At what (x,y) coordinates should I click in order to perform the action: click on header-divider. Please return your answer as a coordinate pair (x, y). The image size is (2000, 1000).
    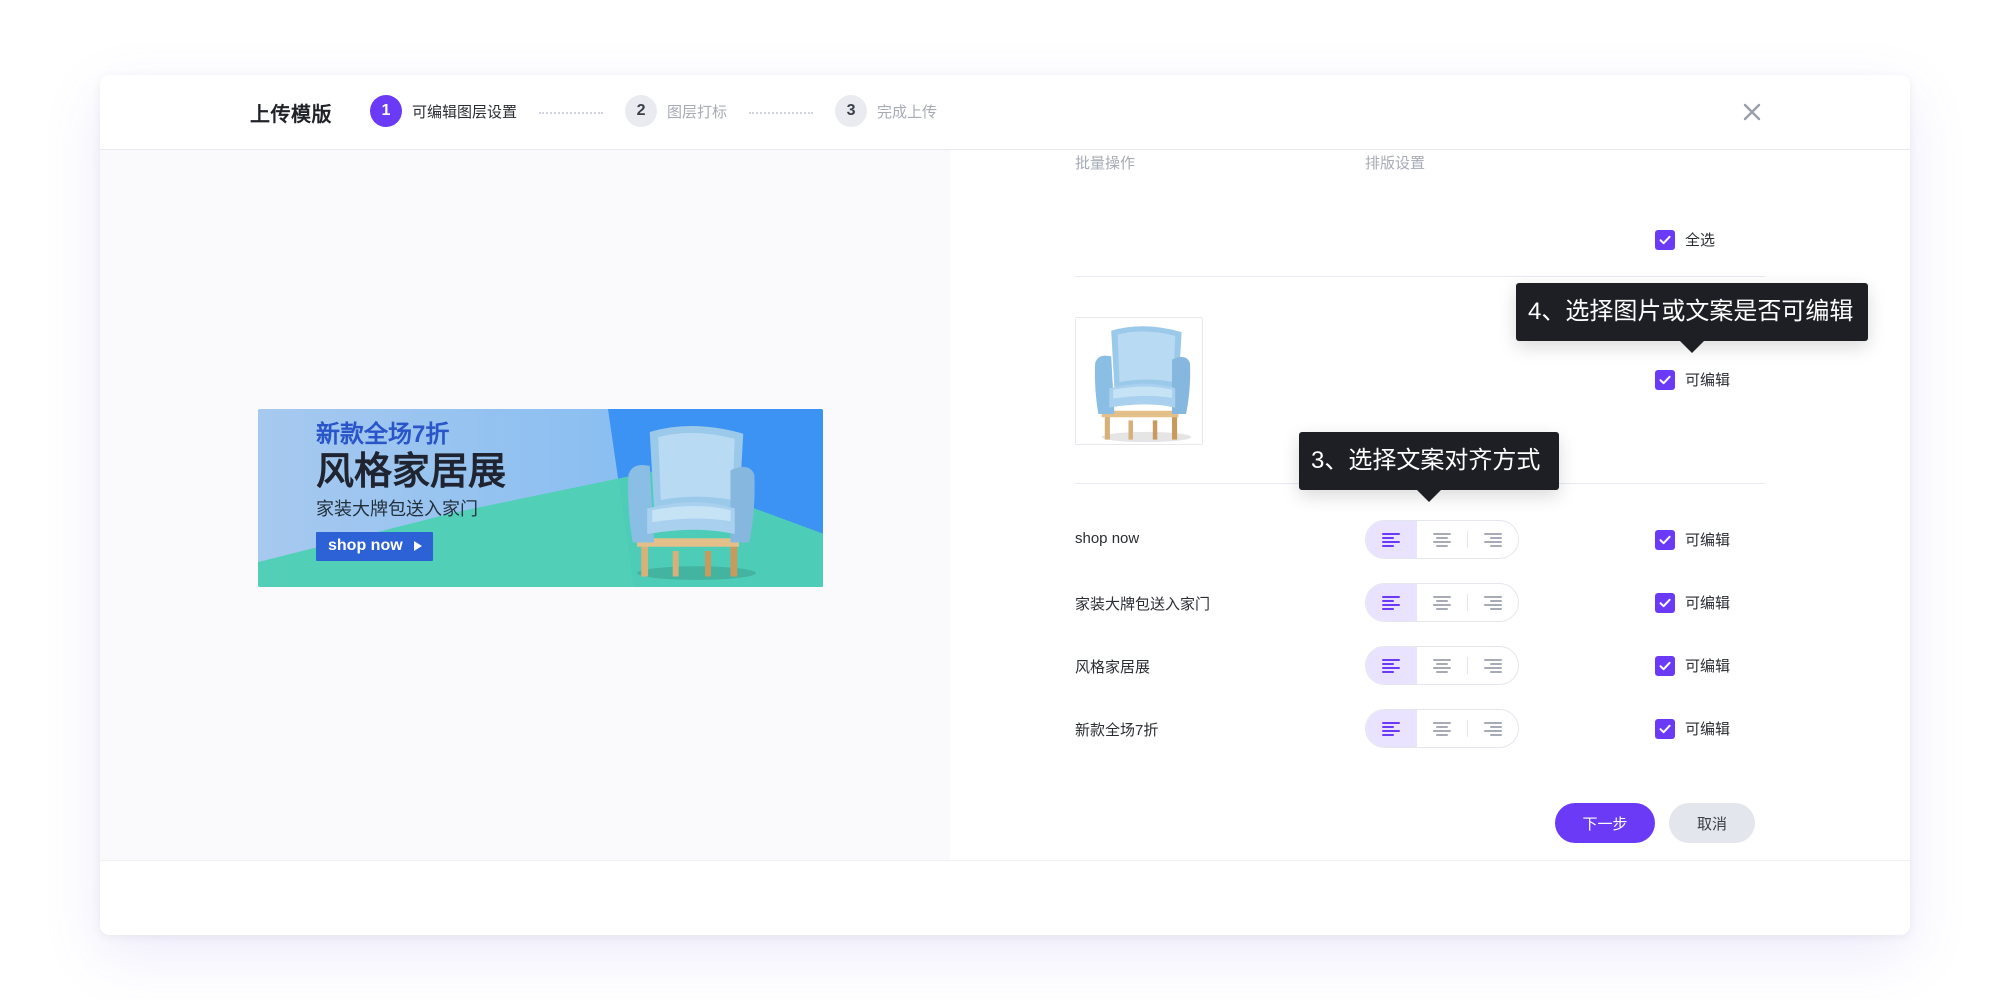
    Looking at the image, I should click on (1420, 276).